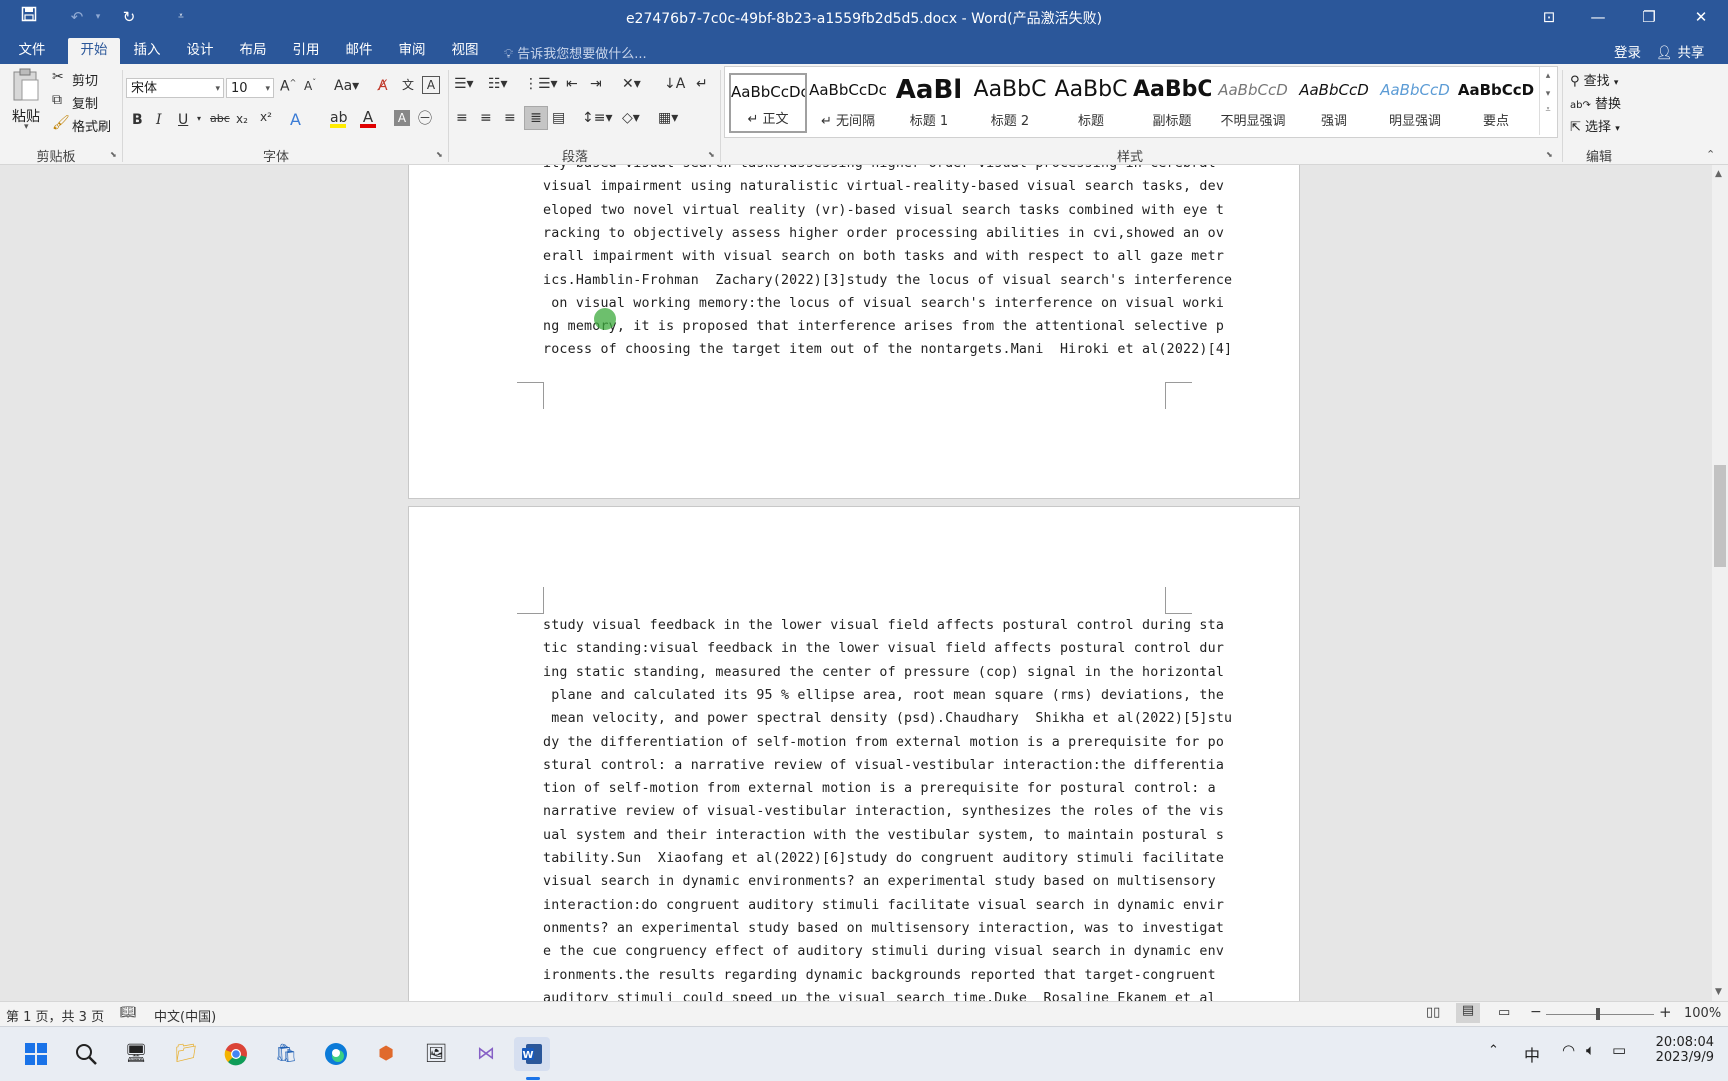 The width and height of the screenshot is (1728, 1081). Describe the element at coordinates (631, 118) in the screenshot. I see `shading-icon: ◇▾` at that location.